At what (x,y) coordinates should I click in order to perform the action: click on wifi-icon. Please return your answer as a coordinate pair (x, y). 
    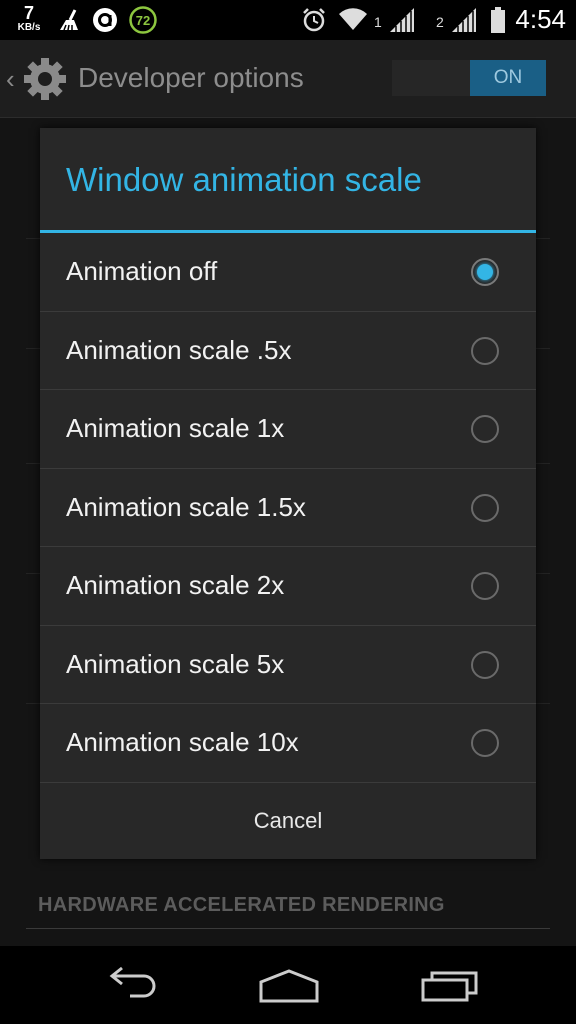
    Looking at the image, I should click on (353, 21).